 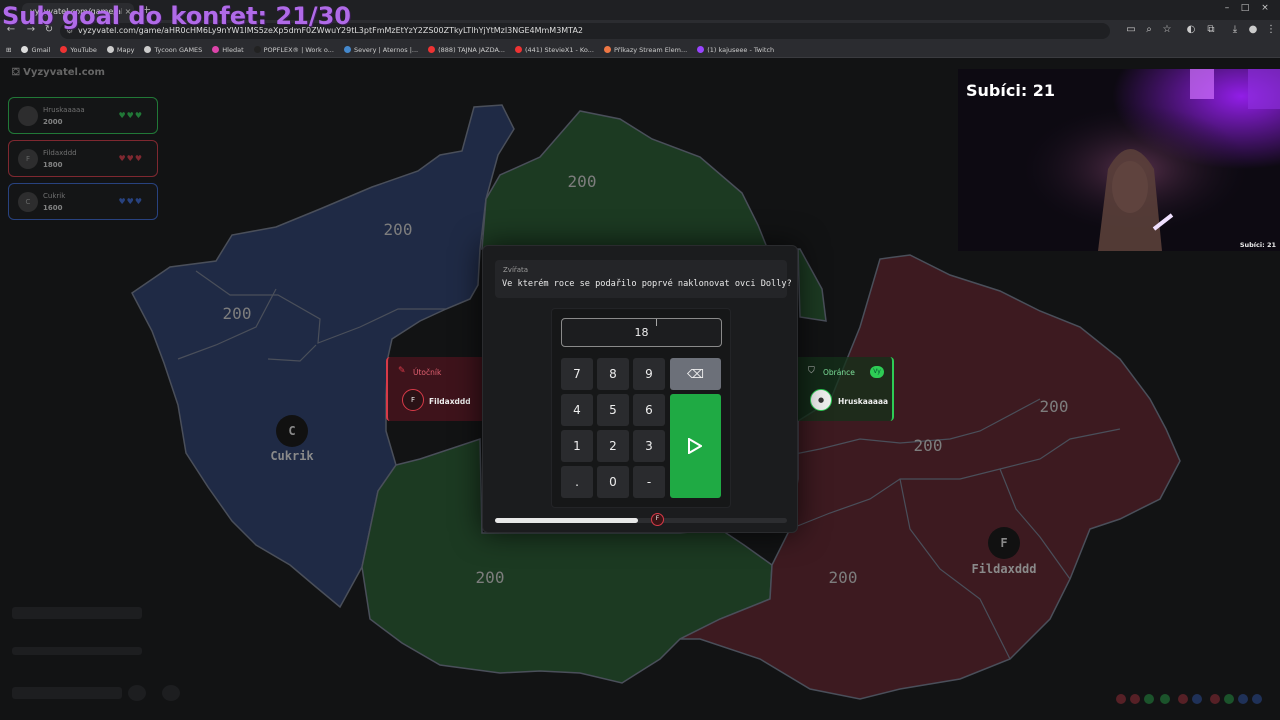 I want to click on bookmark-star-icon: ☆, so click(x=1167, y=29).